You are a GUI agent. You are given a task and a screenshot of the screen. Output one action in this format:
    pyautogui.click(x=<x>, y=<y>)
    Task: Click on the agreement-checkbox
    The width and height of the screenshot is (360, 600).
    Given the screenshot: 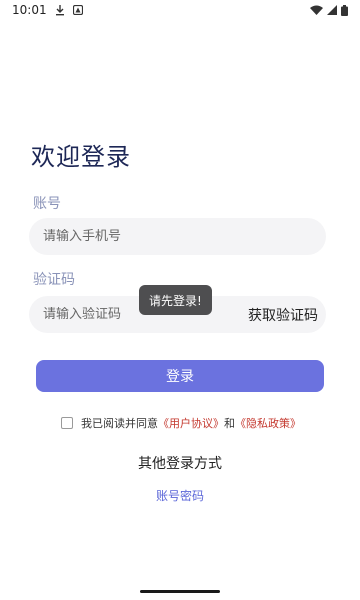 What is the action you would take?
    pyautogui.click(x=67, y=423)
    